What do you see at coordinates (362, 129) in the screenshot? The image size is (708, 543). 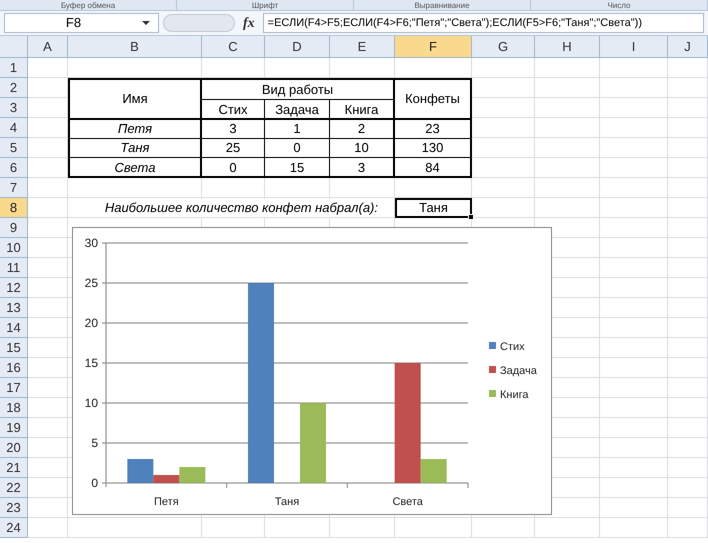 I see `table-cell: 2` at bounding box center [362, 129].